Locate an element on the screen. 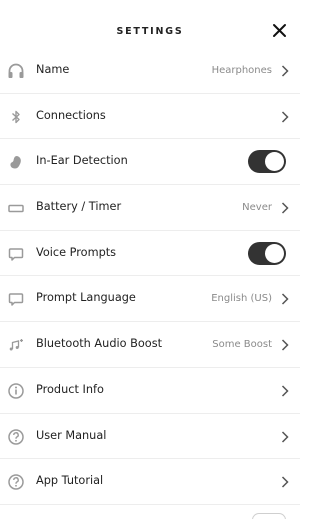  battery-icon is located at coordinates (16, 208).